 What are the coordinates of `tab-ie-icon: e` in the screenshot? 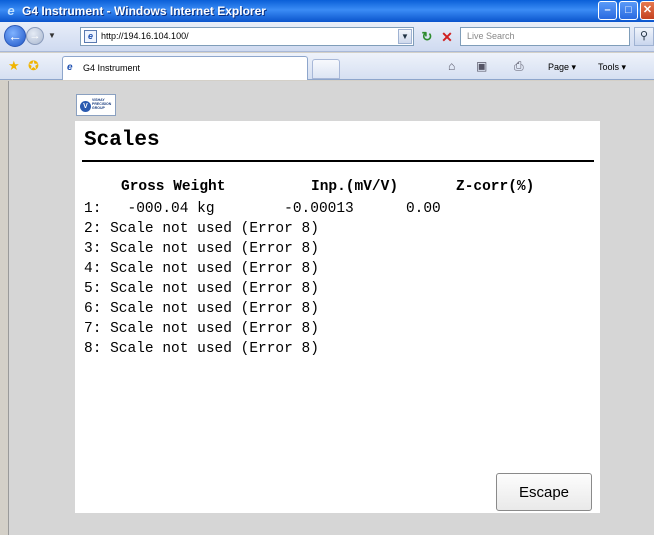 It's located at (70, 67).